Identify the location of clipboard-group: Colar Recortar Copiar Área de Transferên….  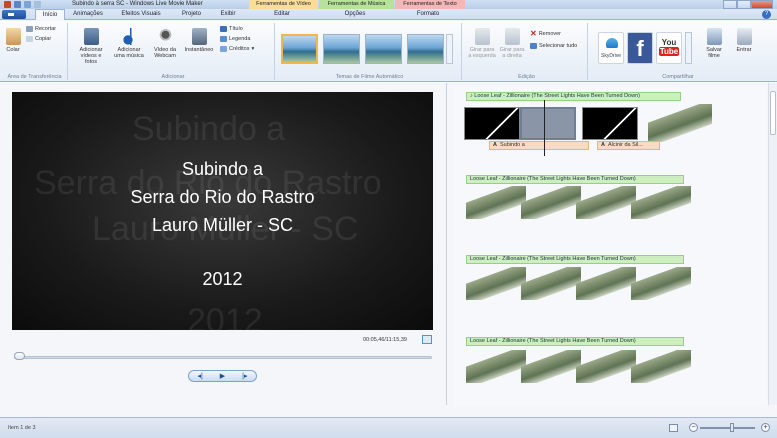
(35, 51).